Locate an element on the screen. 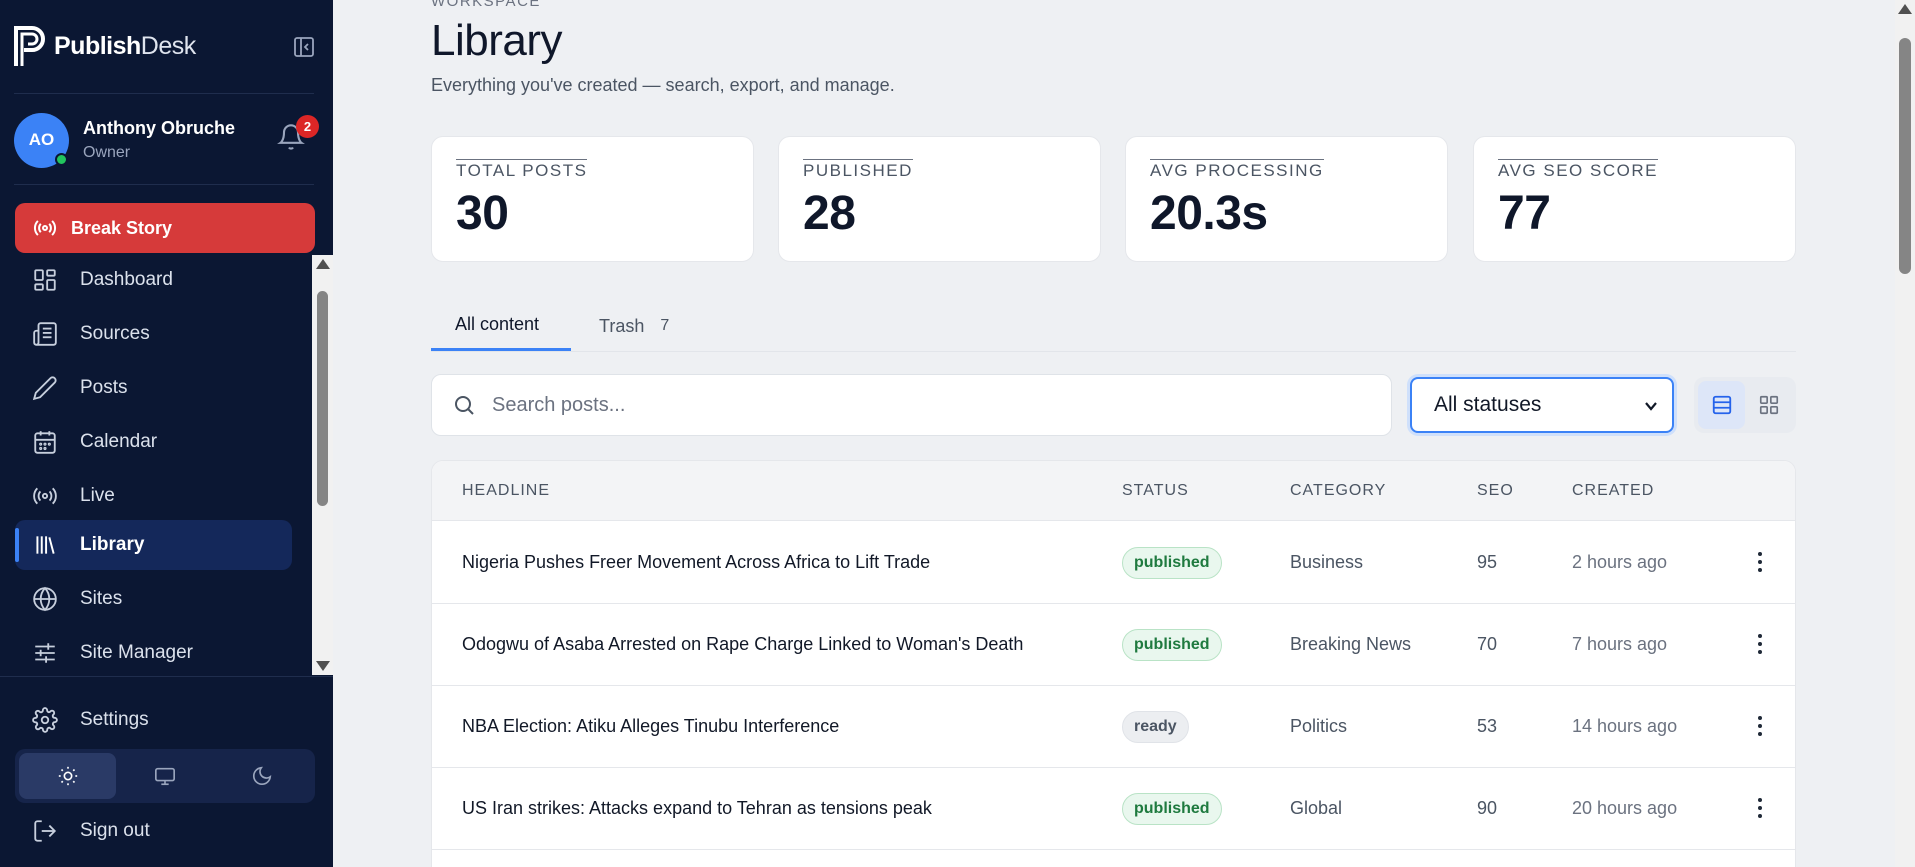 The height and width of the screenshot is (867, 1915). row-created: 14 hours ago is located at coordinates (1625, 726).